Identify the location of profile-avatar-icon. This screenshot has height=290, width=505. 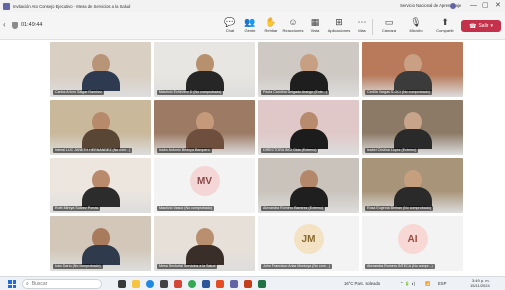
(453, 6).